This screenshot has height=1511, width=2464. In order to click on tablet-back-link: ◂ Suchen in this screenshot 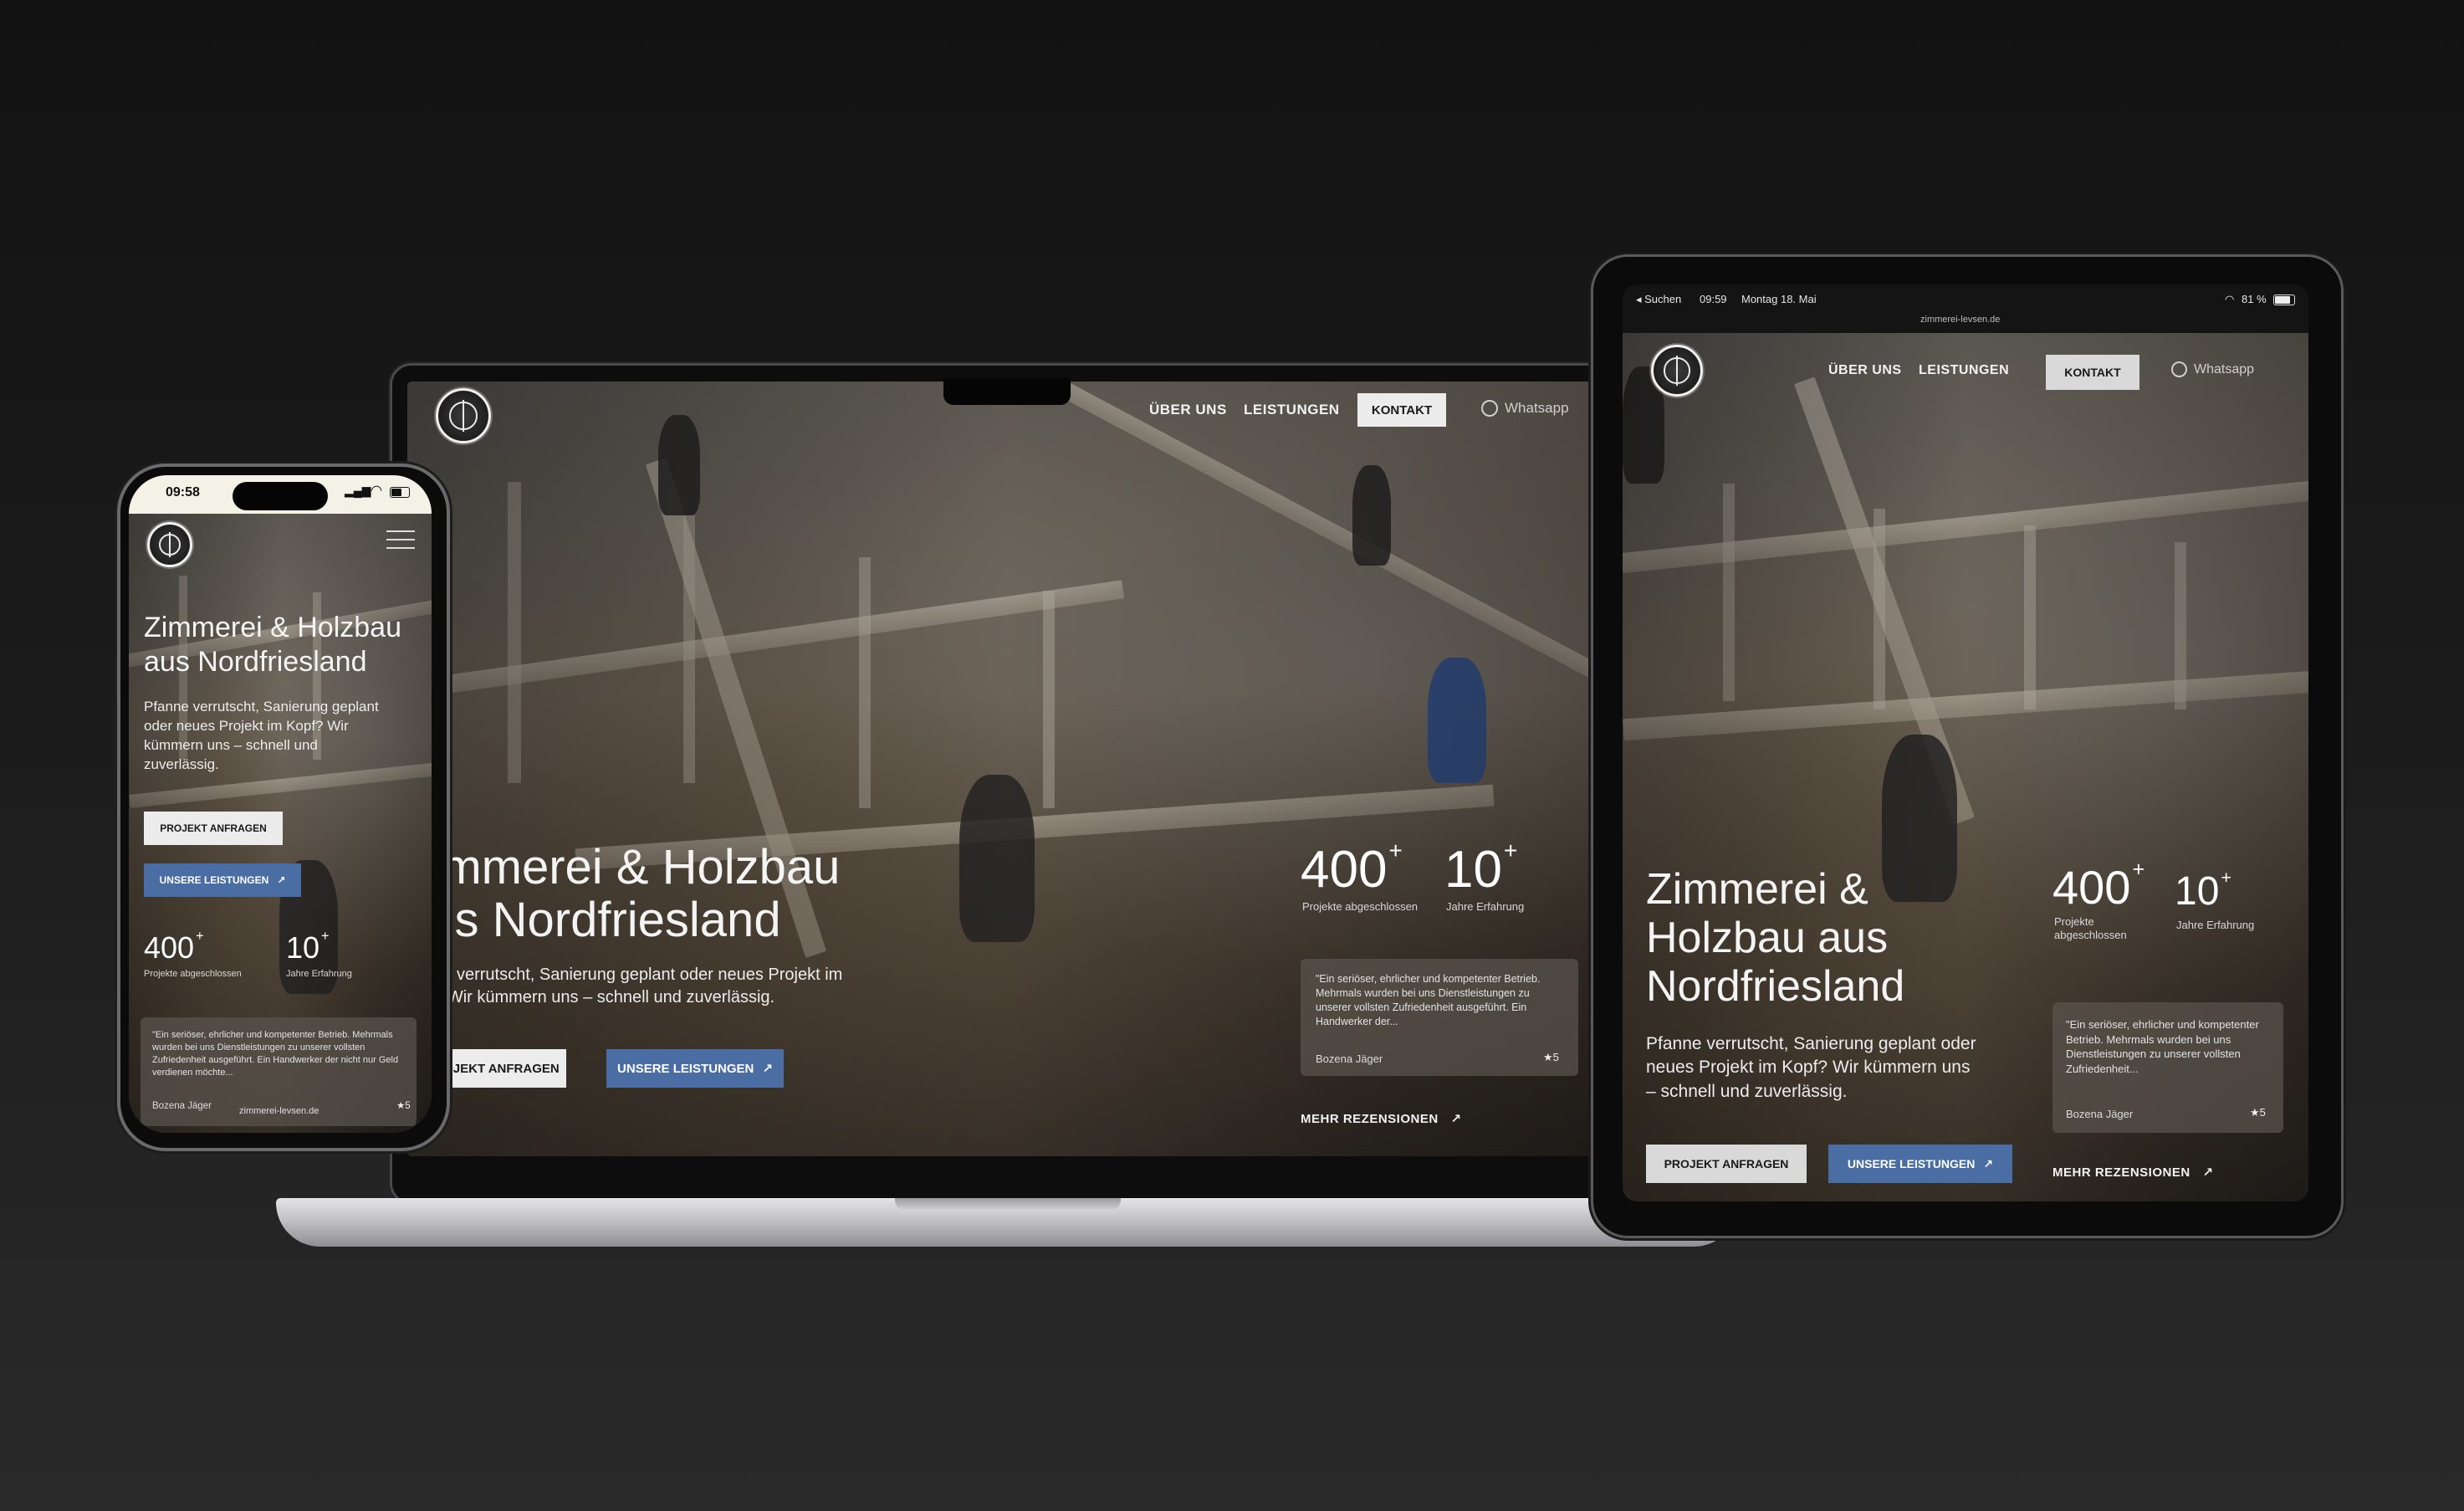, I will do `click(1658, 299)`.